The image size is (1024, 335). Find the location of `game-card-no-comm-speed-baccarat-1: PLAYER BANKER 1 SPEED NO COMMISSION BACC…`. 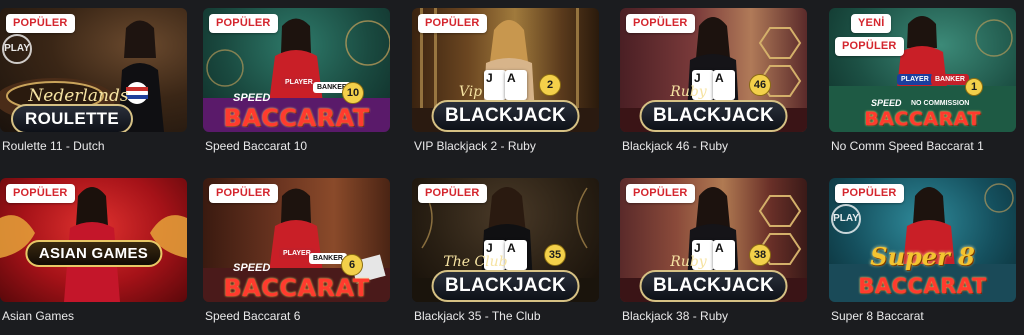

game-card-no-comm-speed-baccarat-1: PLAYER BANKER 1 SPEED NO COMMISSION BACC… is located at coordinates (922, 80).